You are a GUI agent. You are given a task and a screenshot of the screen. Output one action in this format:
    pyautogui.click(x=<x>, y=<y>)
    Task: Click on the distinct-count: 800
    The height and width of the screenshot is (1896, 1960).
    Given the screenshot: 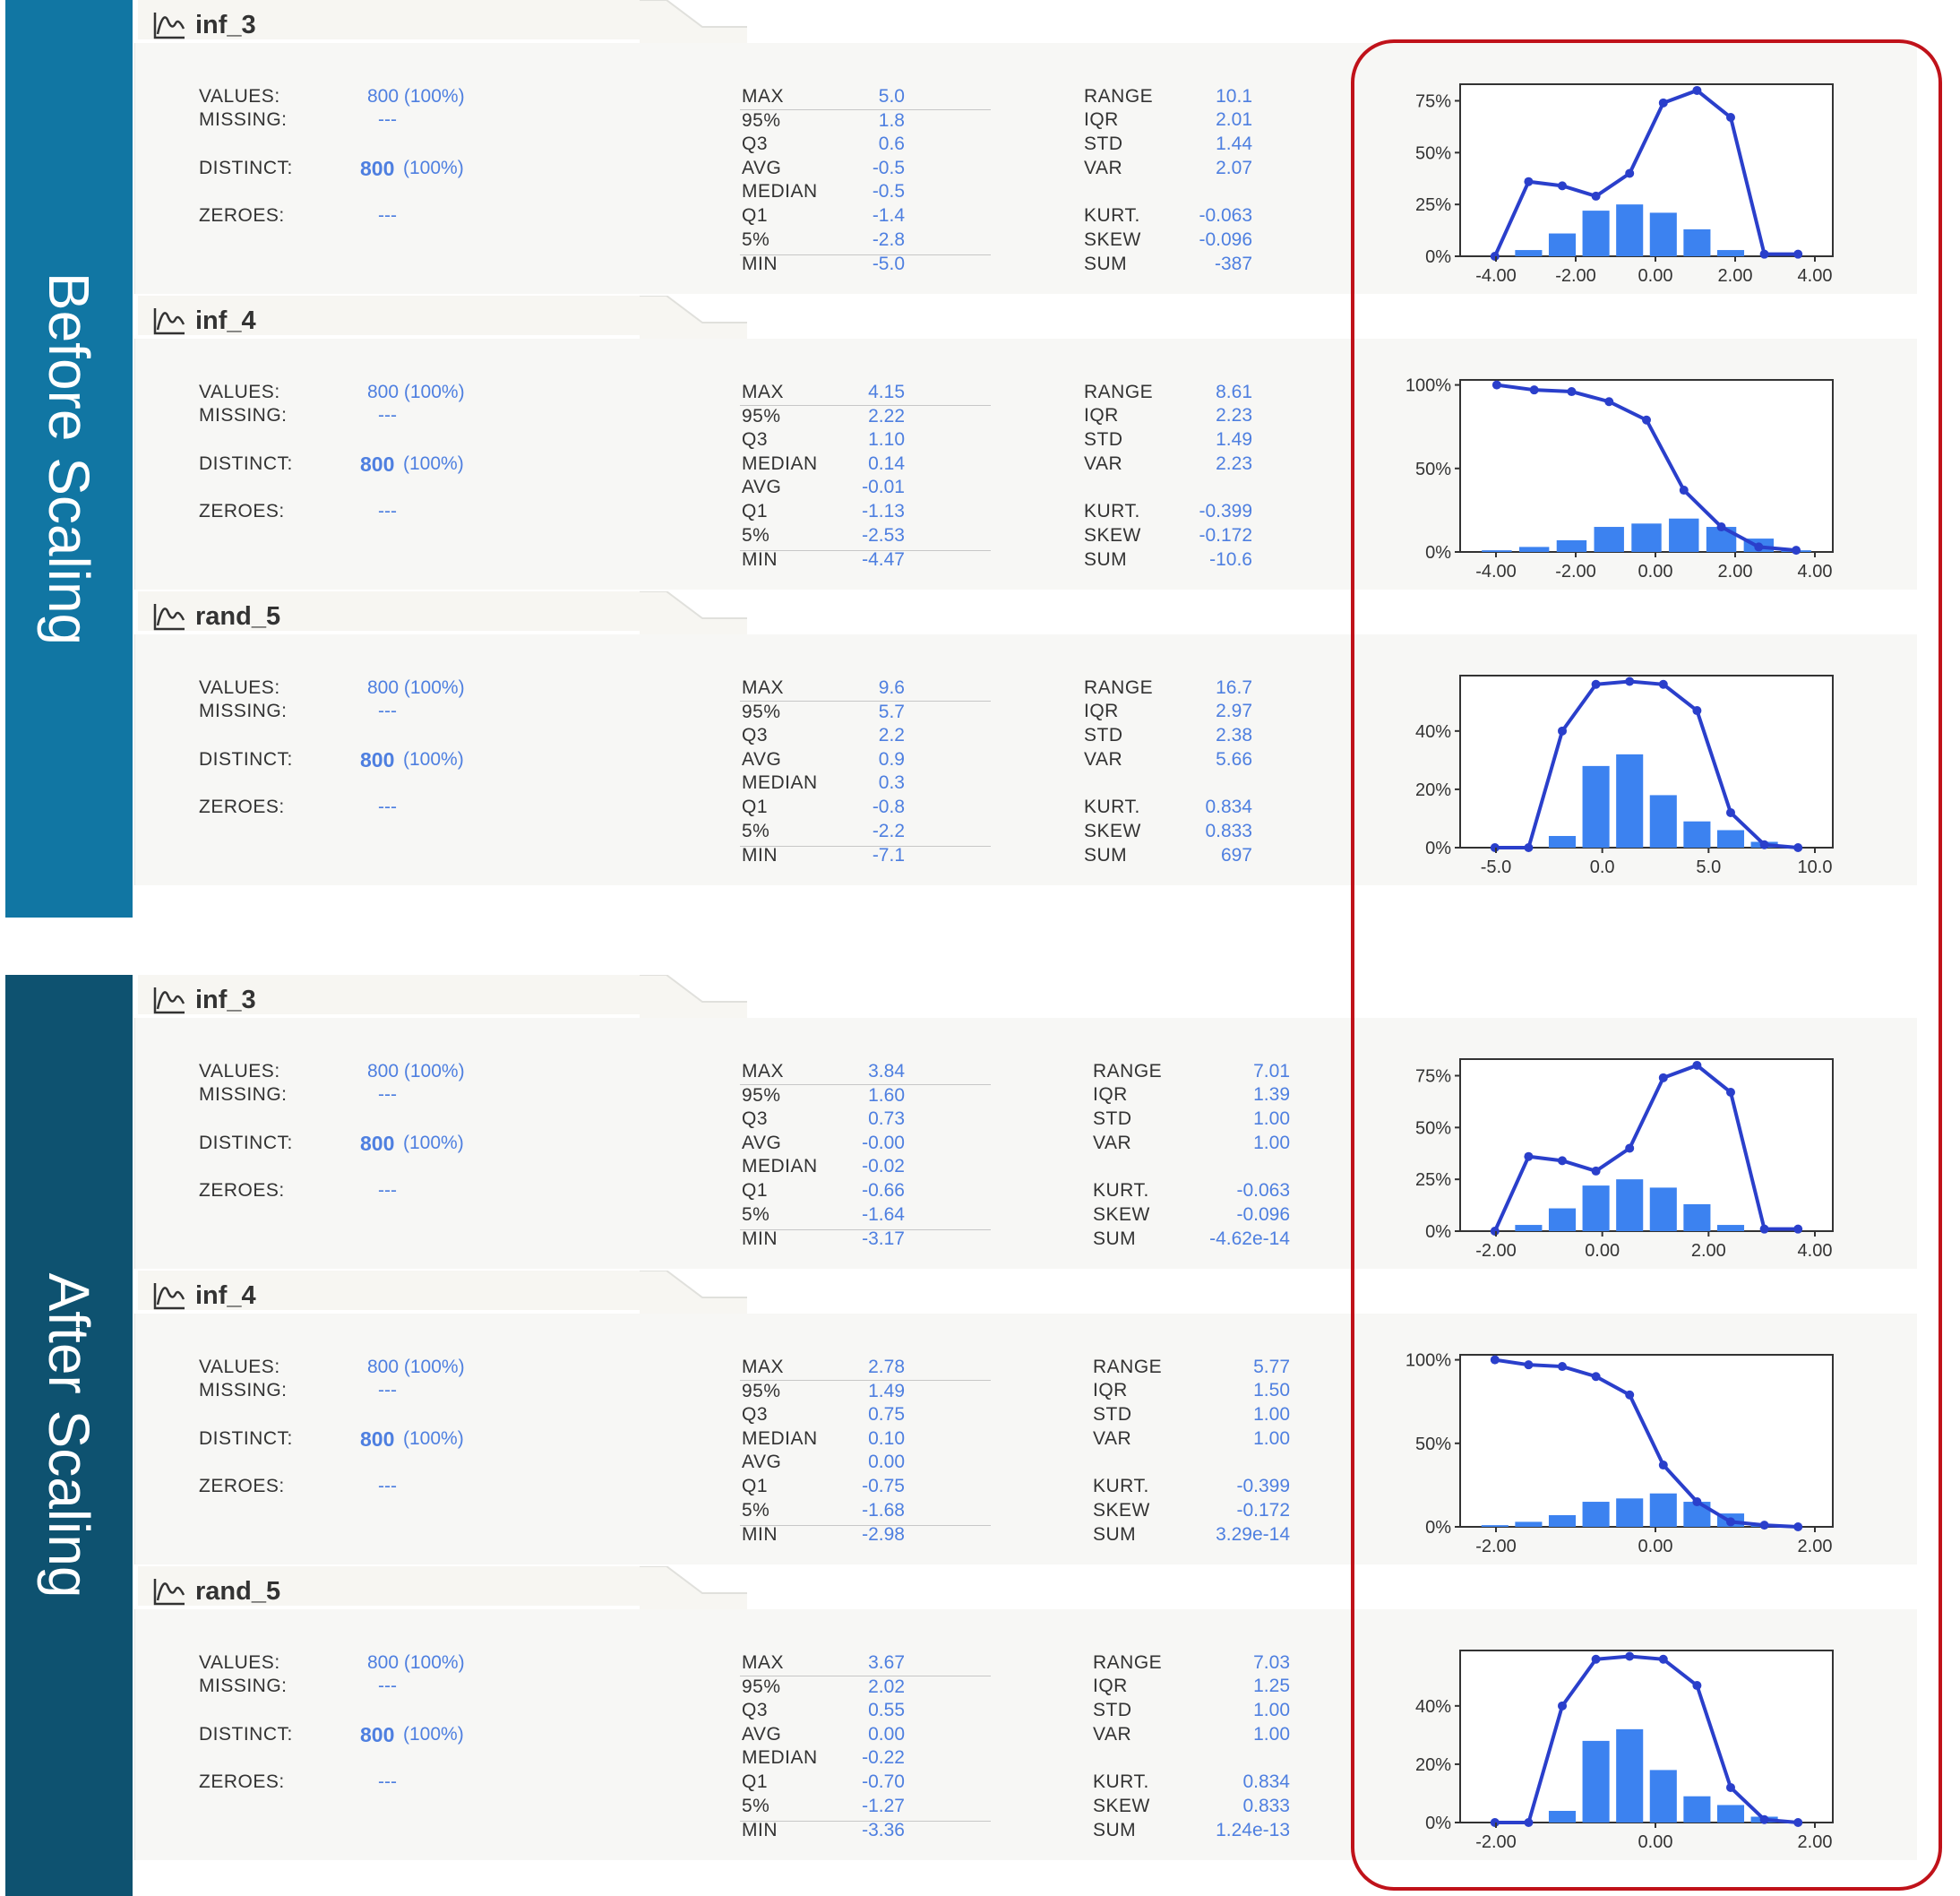 What is the action you would take?
    pyautogui.click(x=378, y=1734)
    